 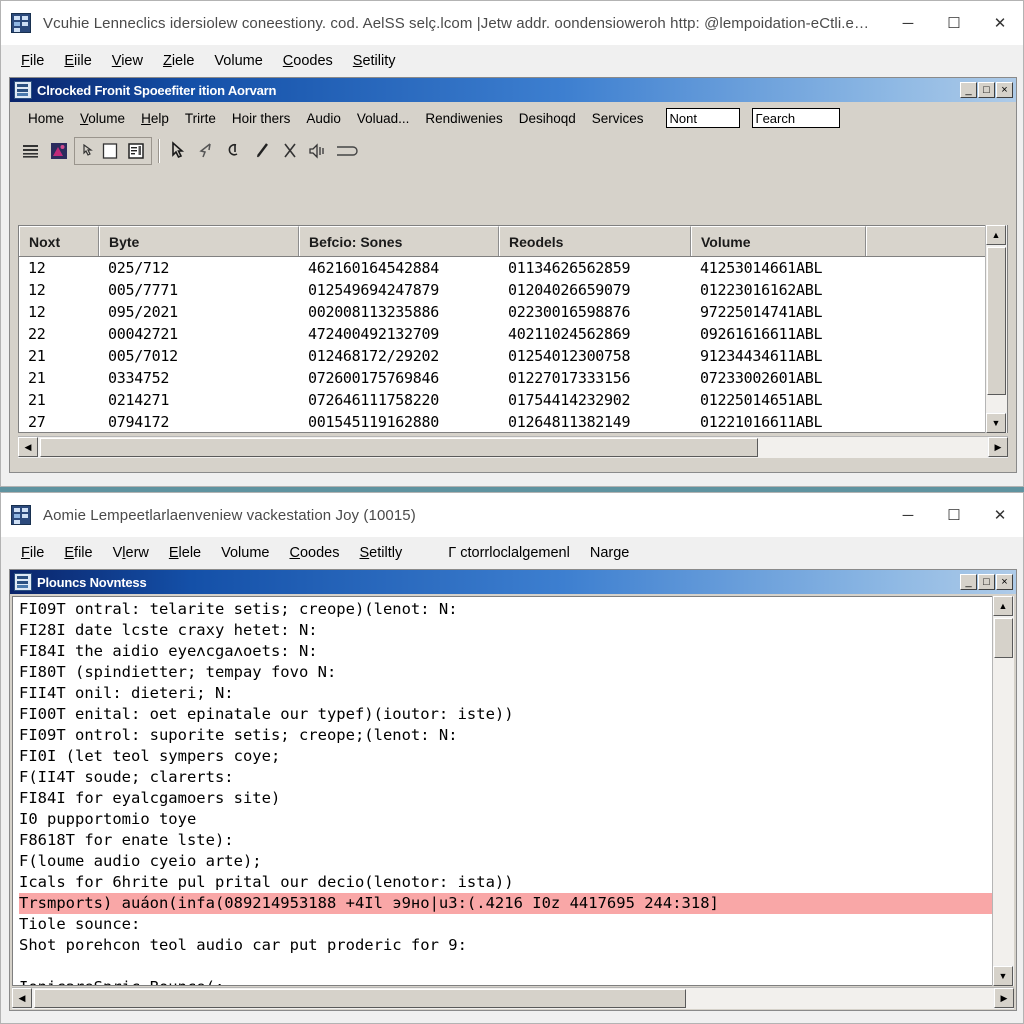 I want to click on blank-page-icon, so click(x=110, y=151).